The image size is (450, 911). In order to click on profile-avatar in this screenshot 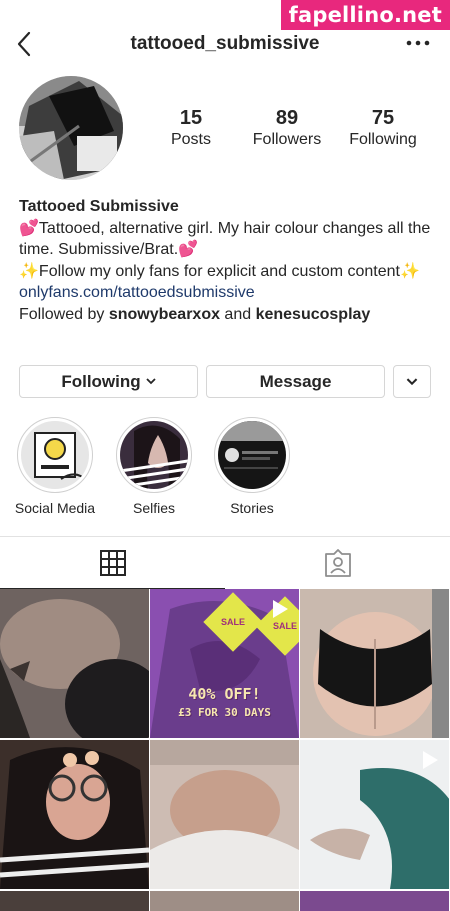, I will do `click(71, 128)`.